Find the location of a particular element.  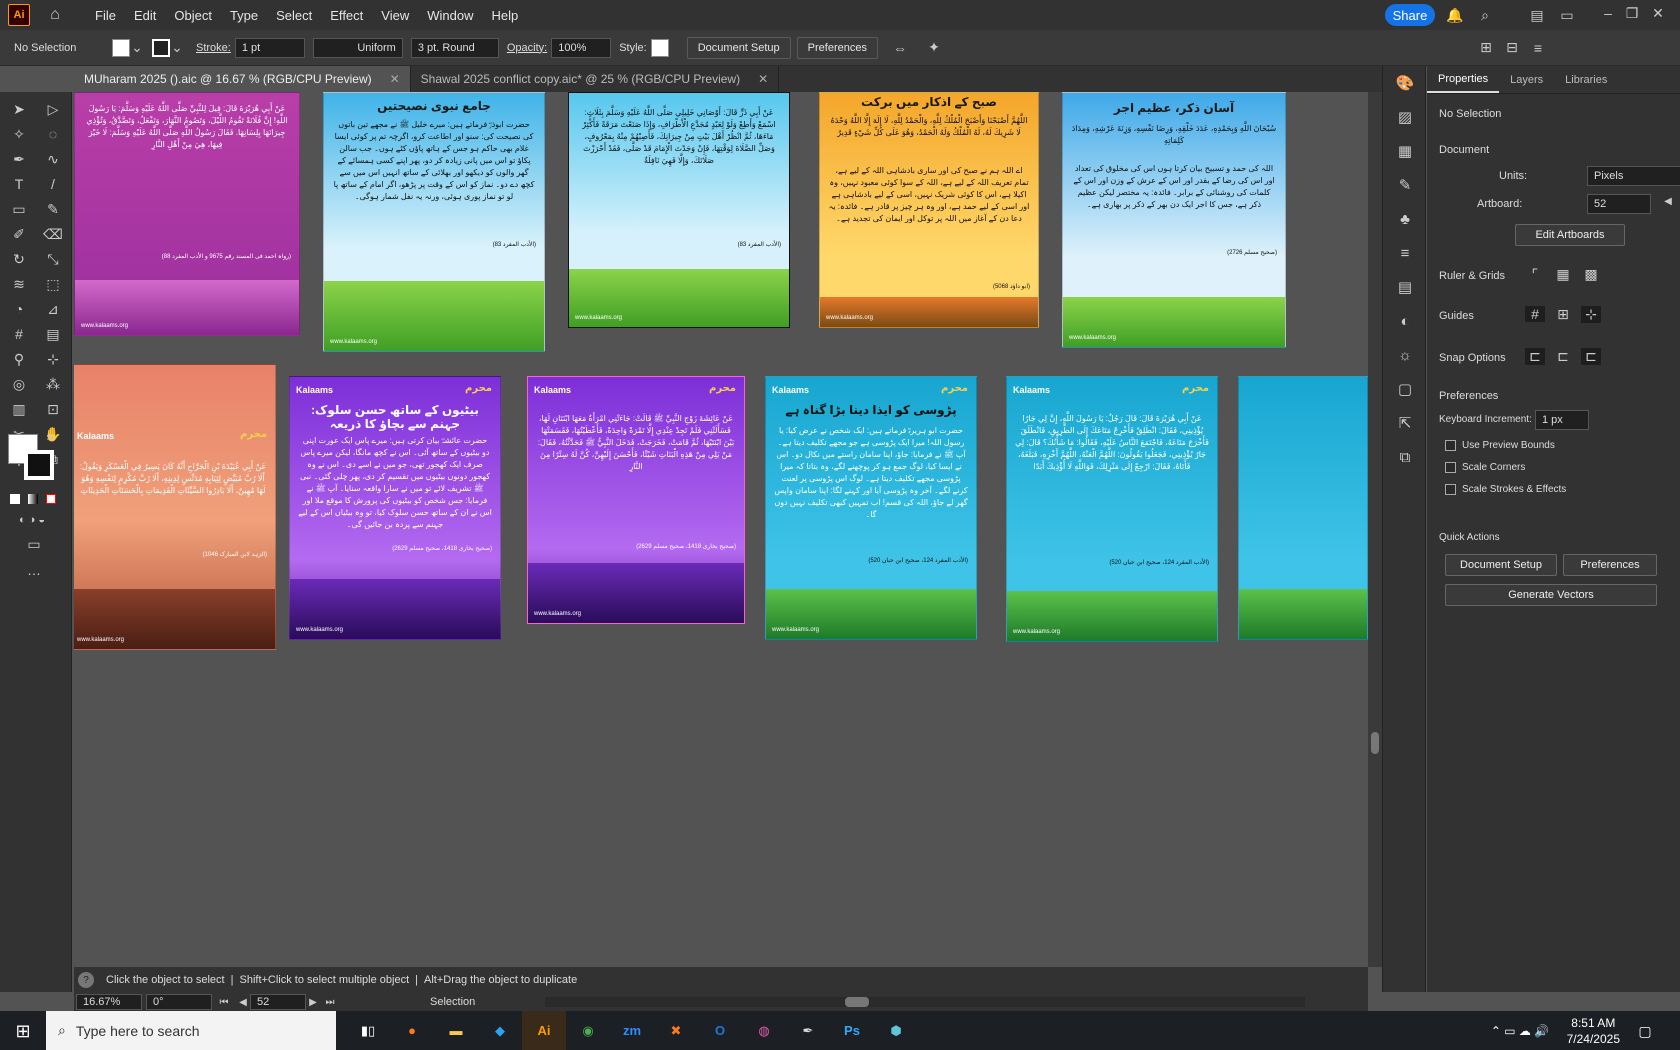

scroll-thumb is located at coordinates (857, 1002).